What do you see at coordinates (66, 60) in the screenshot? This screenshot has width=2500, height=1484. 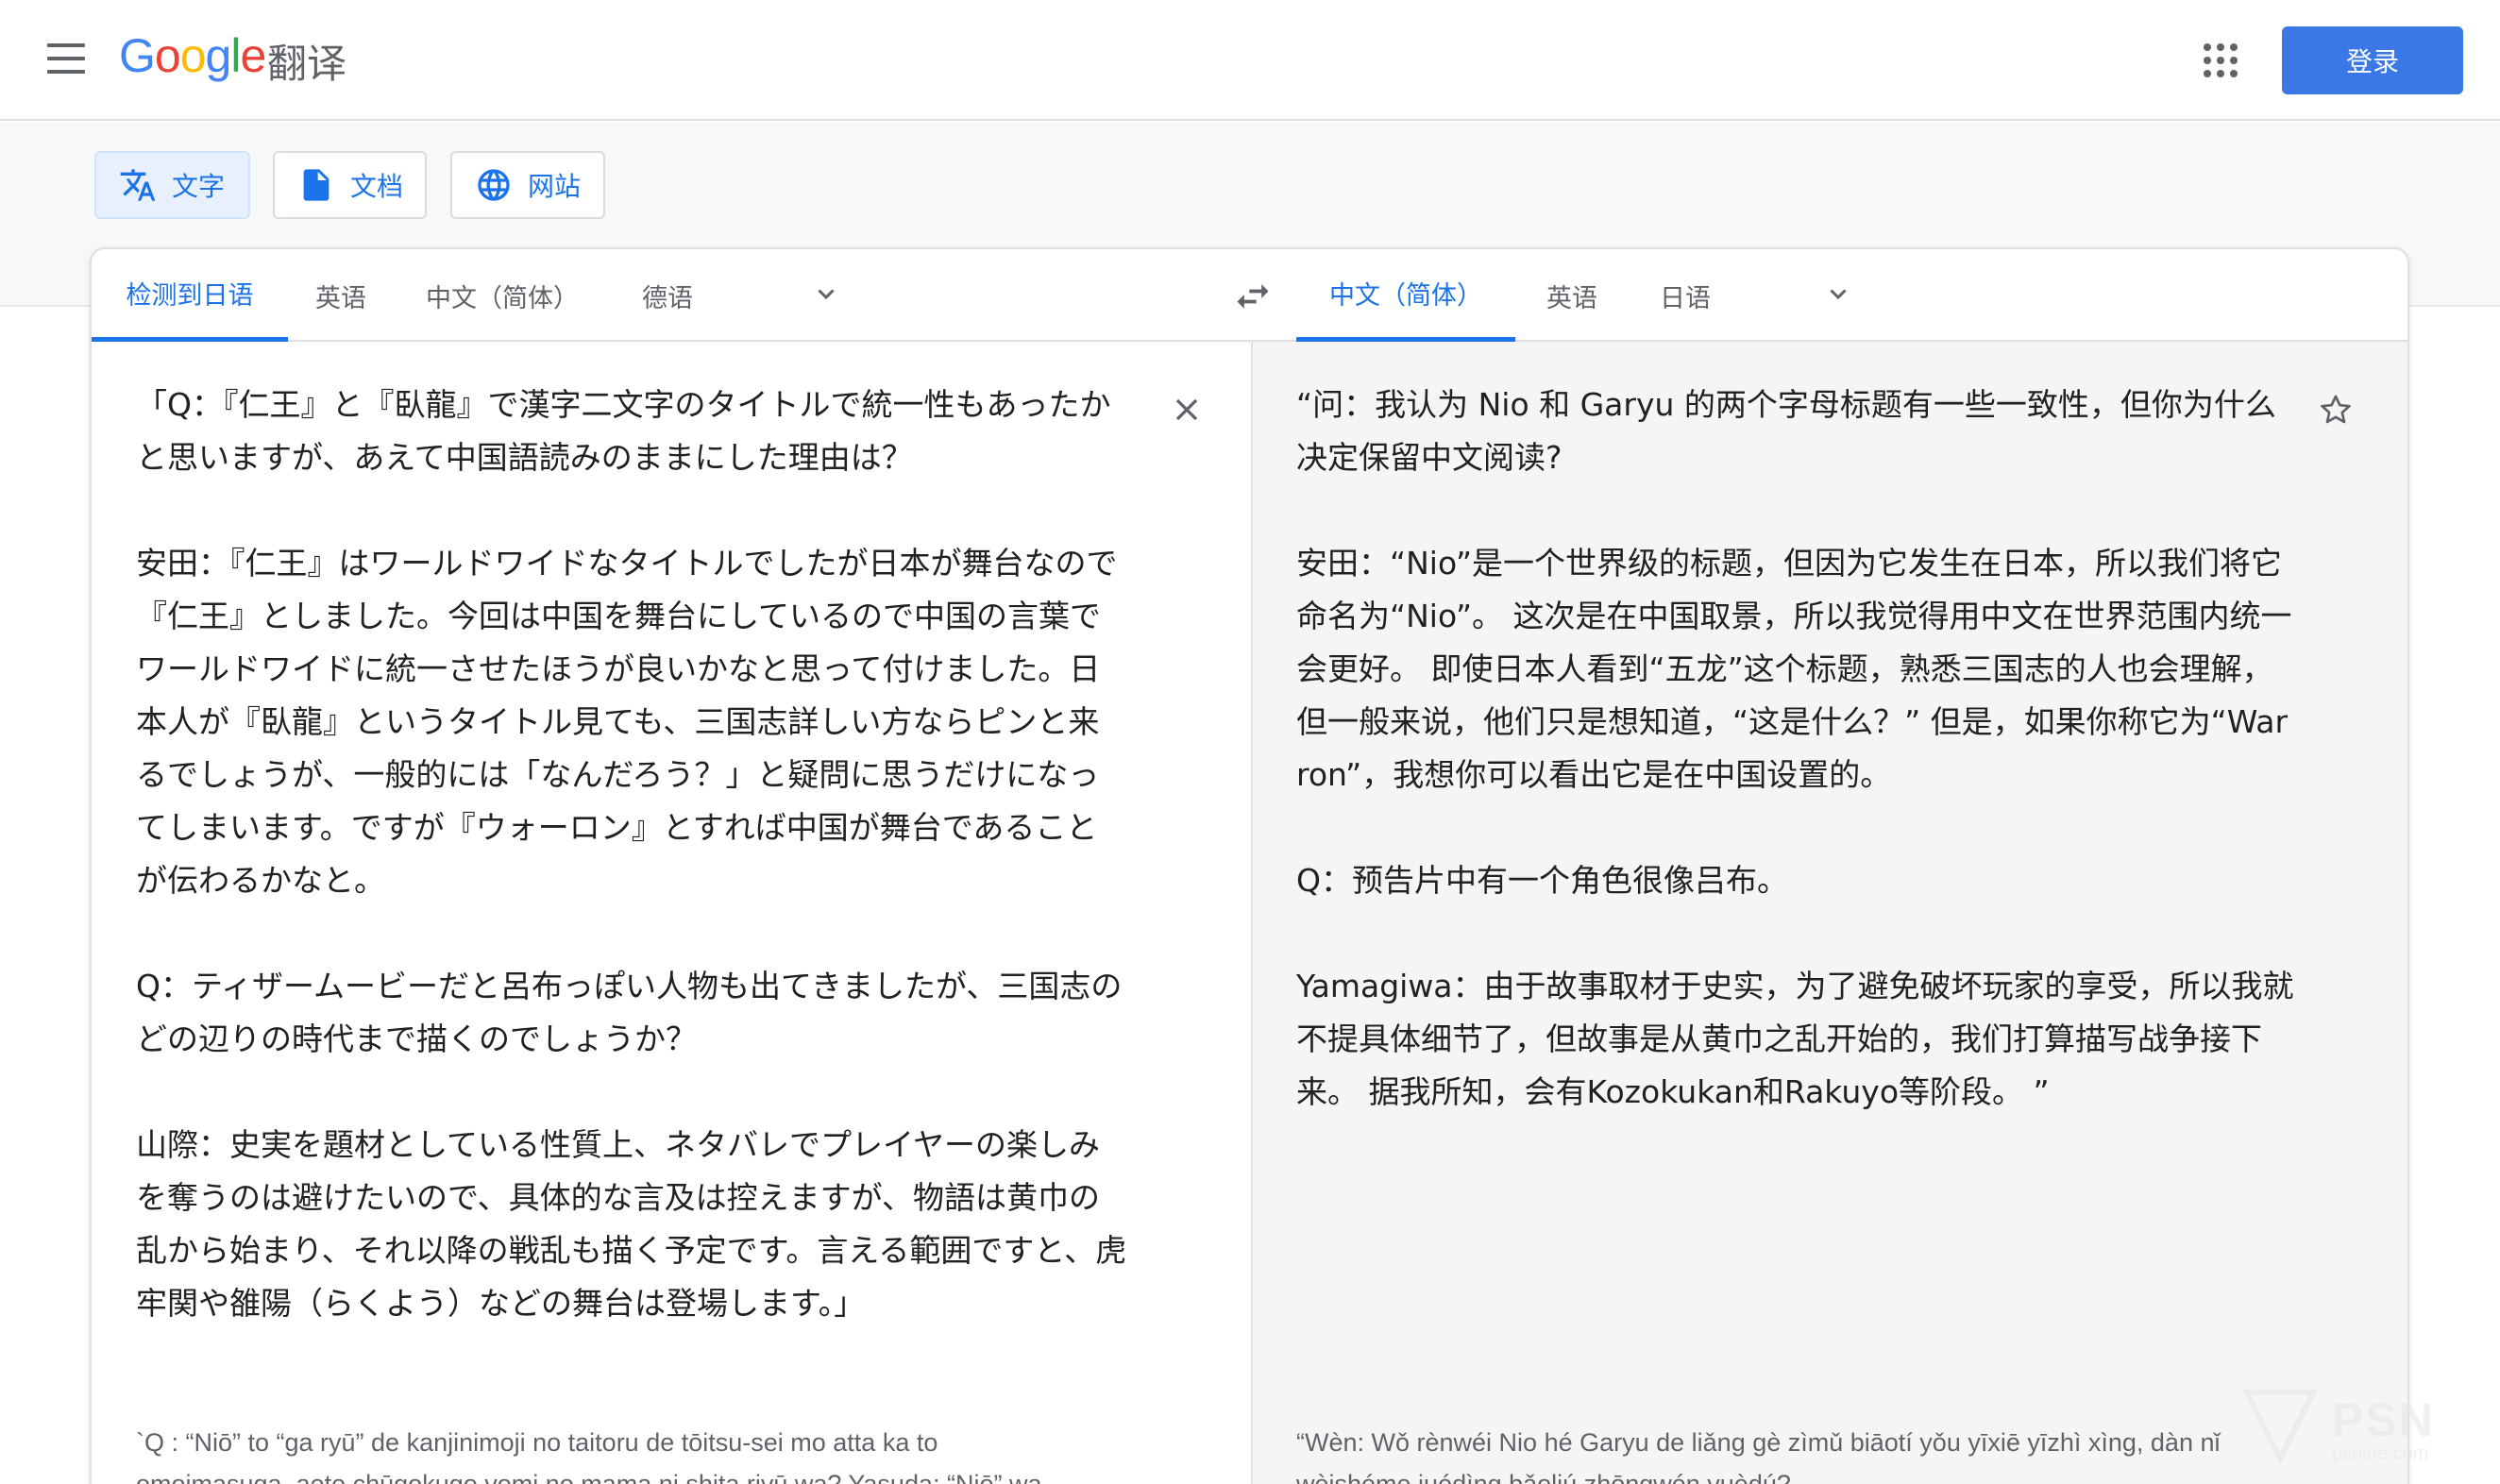 I see `menu-icon` at bounding box center [66, 60].